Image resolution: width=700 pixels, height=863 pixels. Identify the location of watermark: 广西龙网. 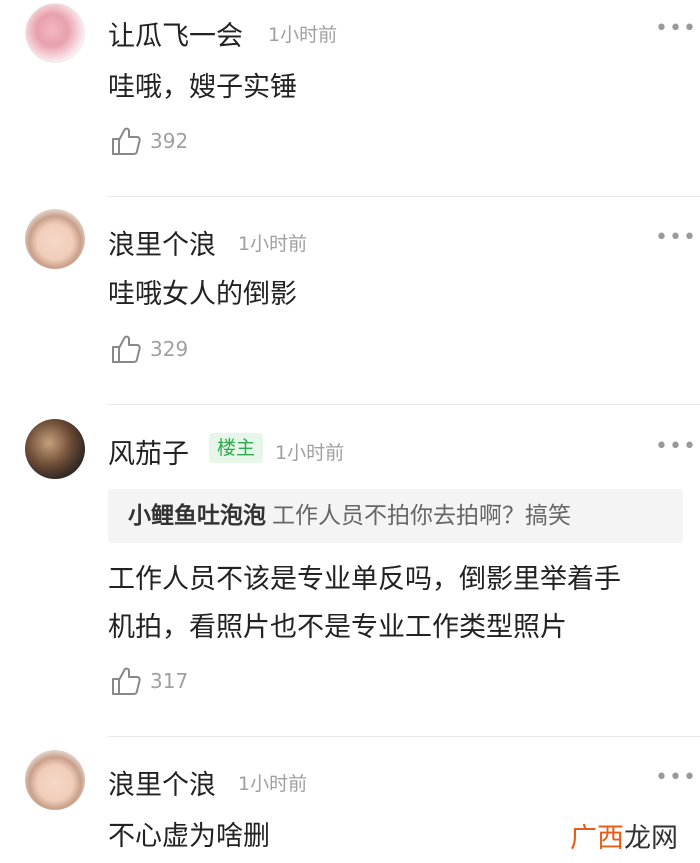
(624, 838).